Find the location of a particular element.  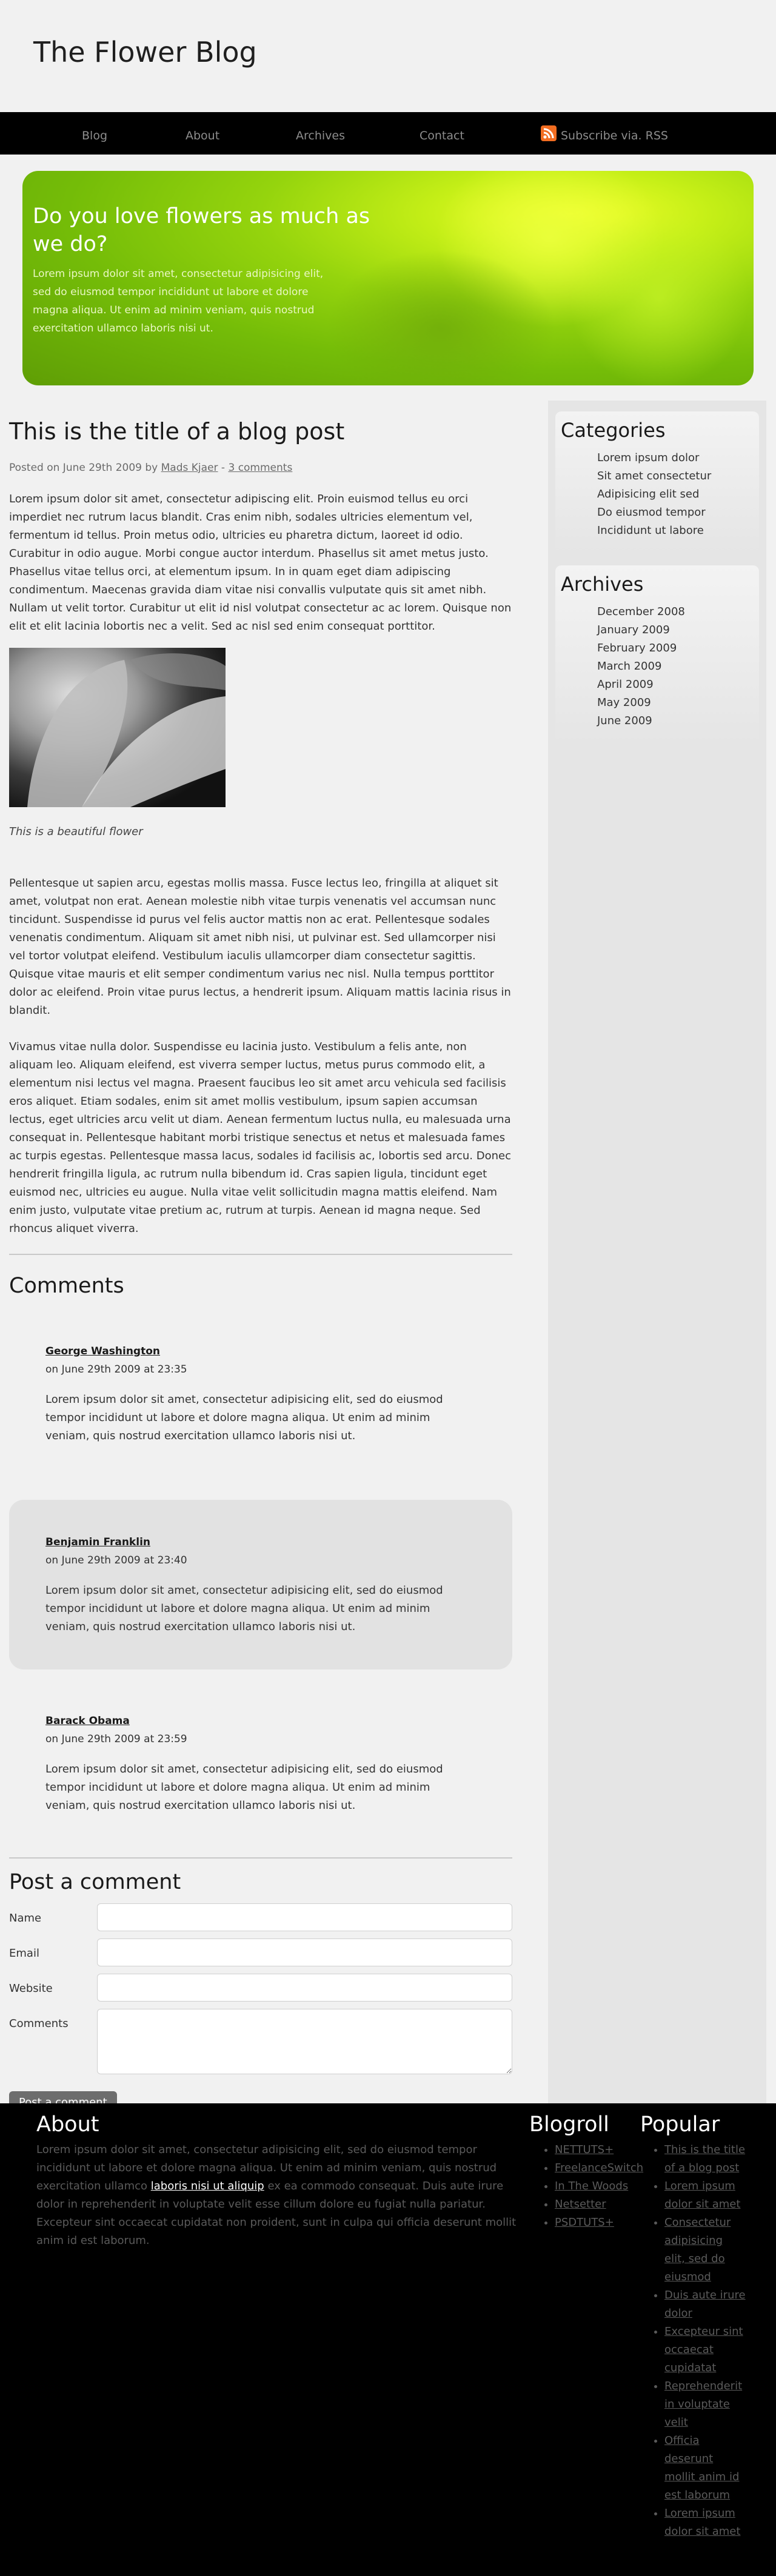

archive-item: December 2008 is located at coordinates (675, 612).